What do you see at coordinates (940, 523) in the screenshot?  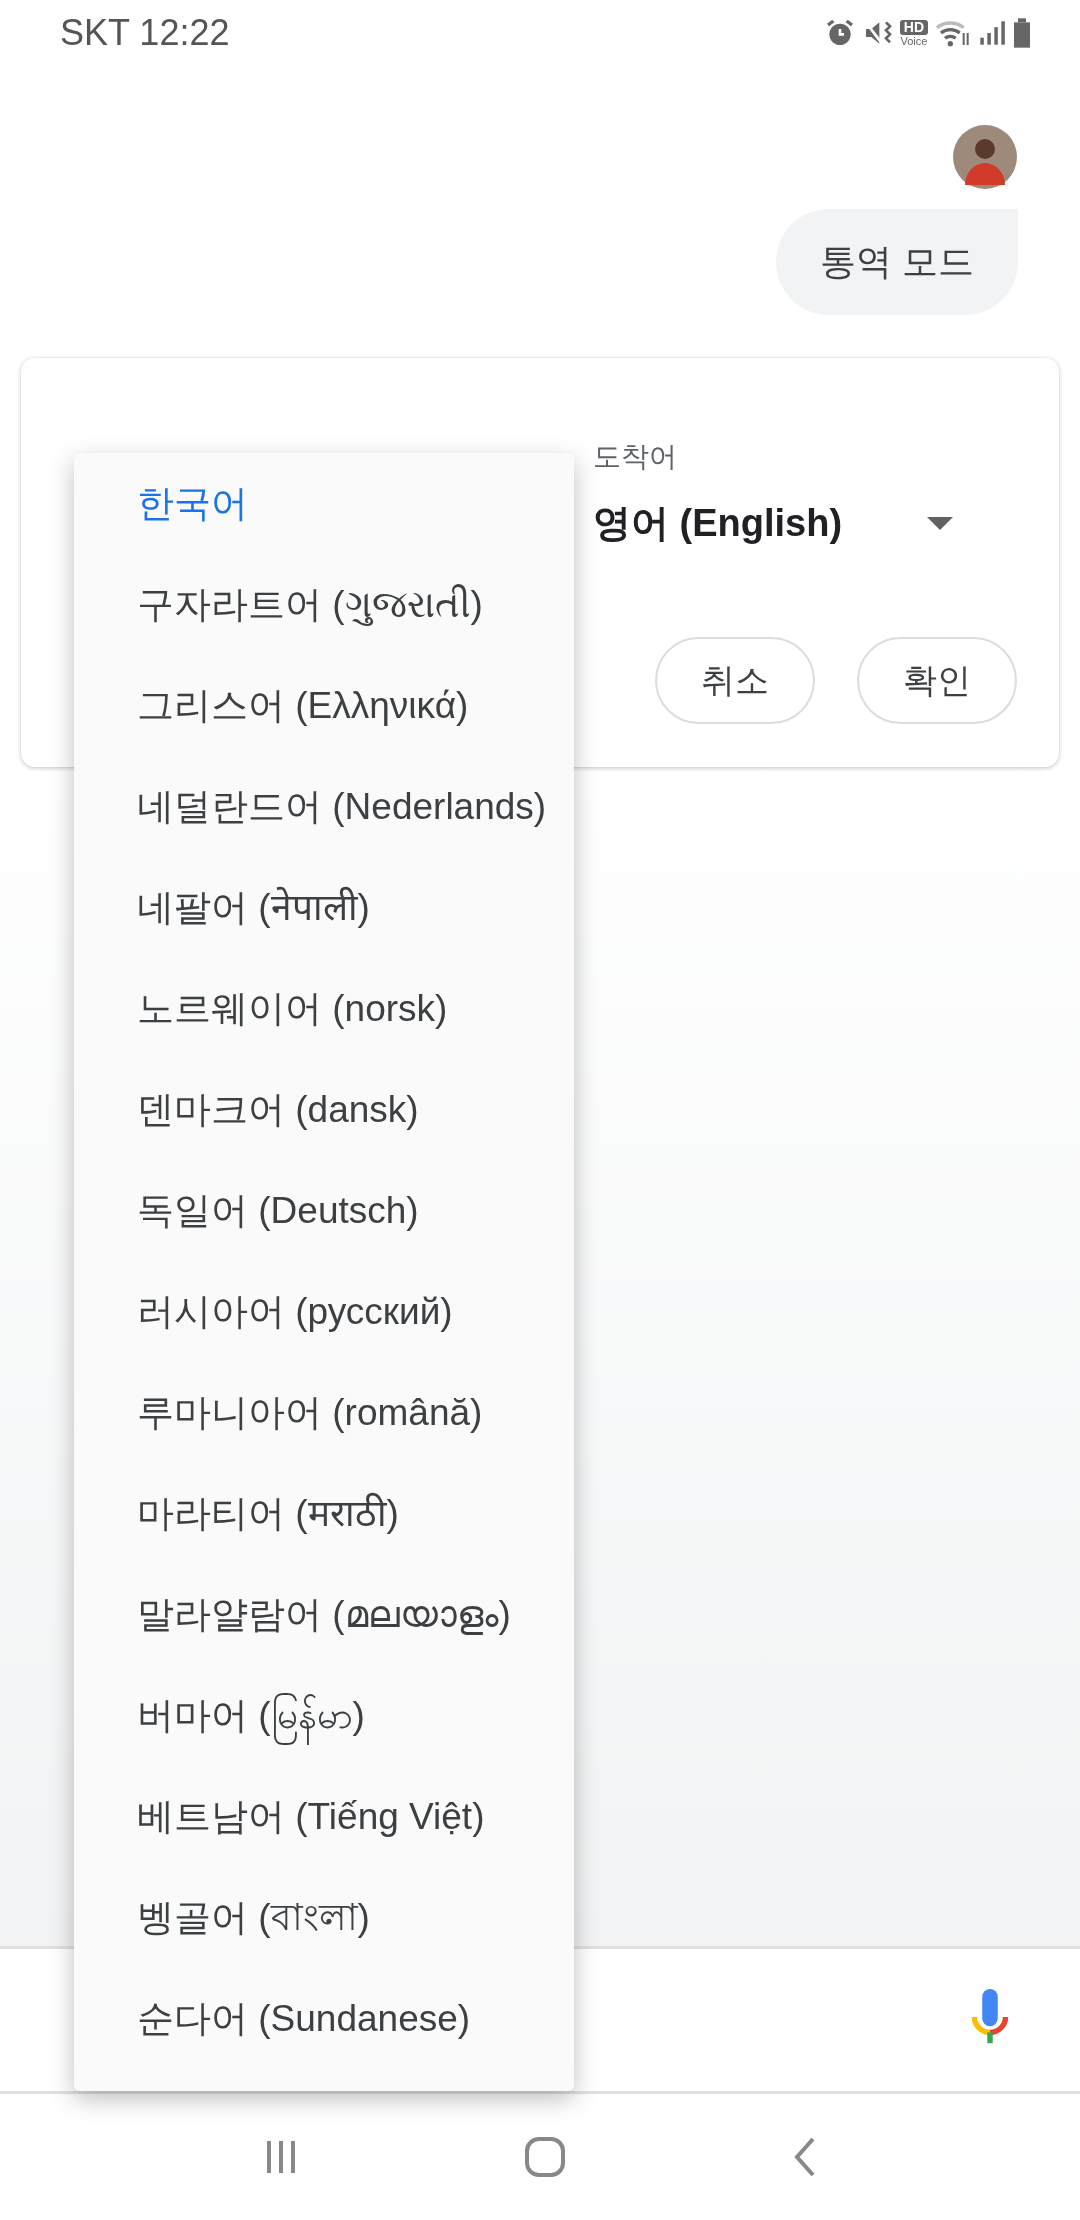 I see `dropdown-caret-icon` at bounding box center [940, 523].